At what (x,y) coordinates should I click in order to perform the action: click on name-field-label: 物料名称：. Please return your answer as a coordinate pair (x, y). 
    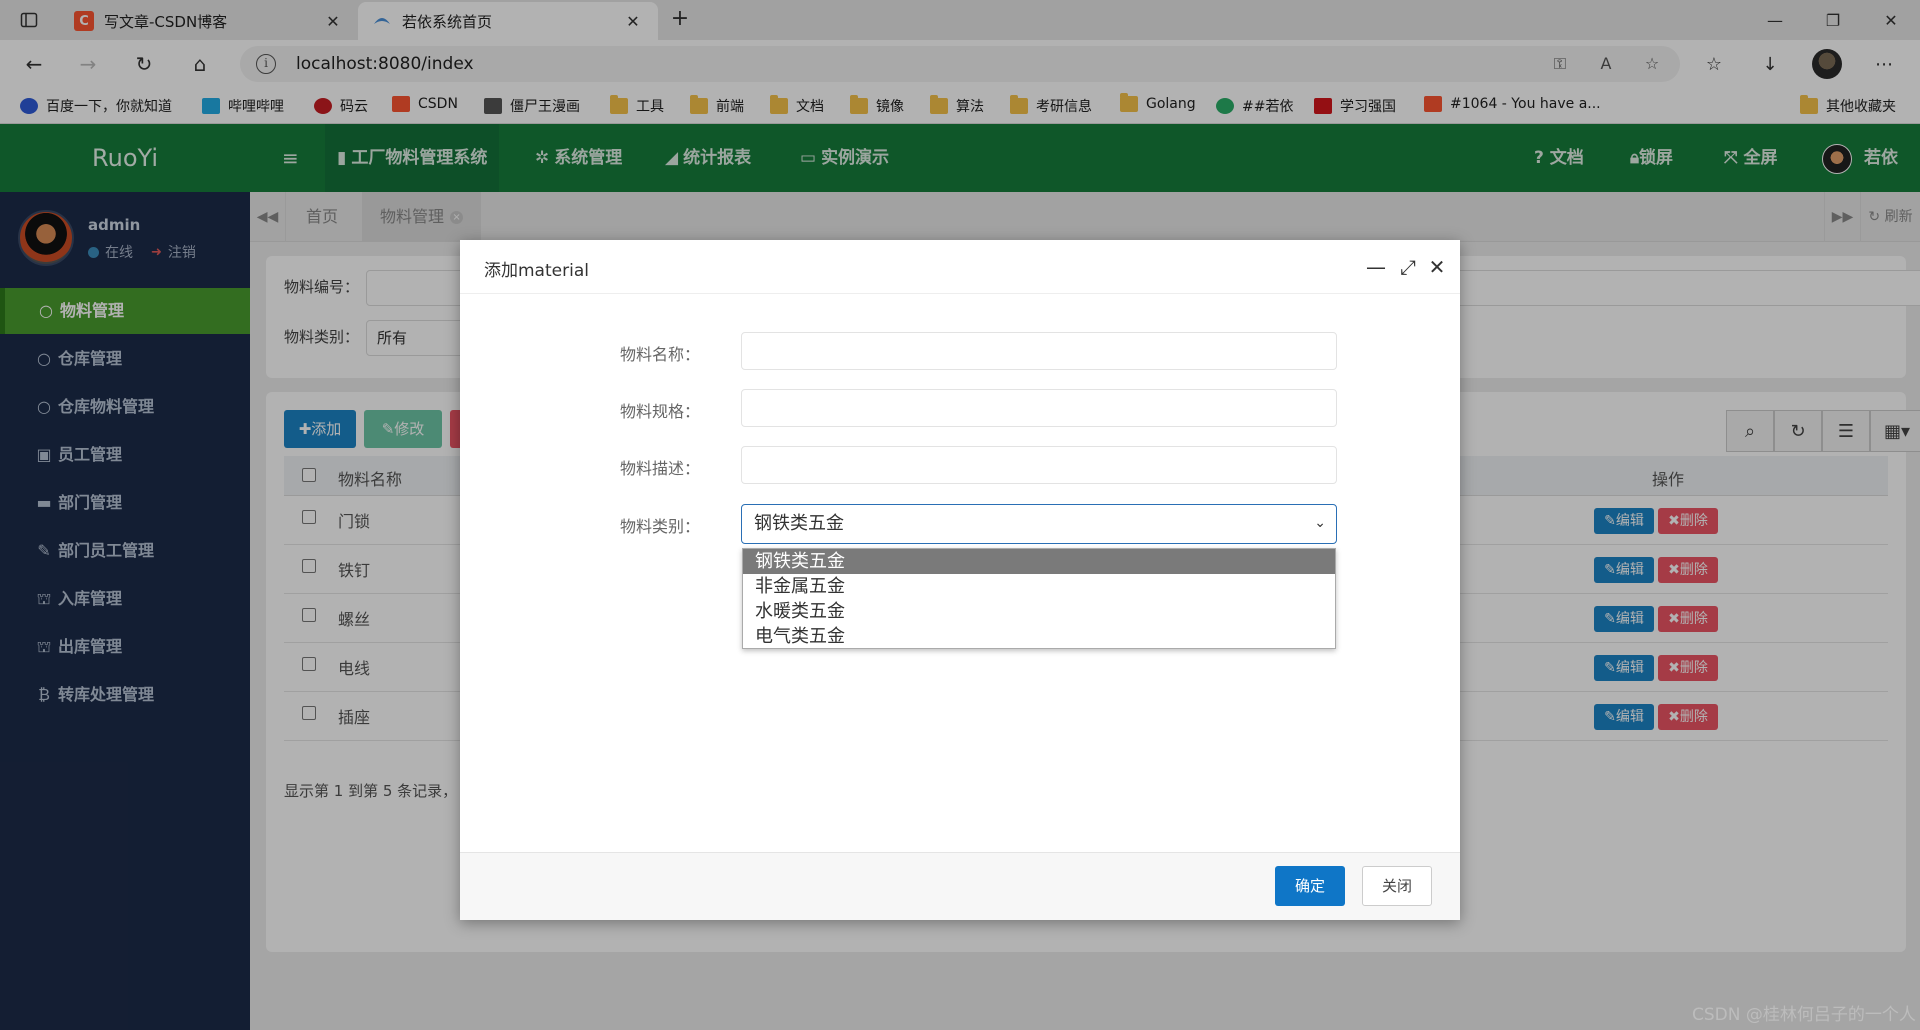
    Looking at the image, I should click on (659, 354).